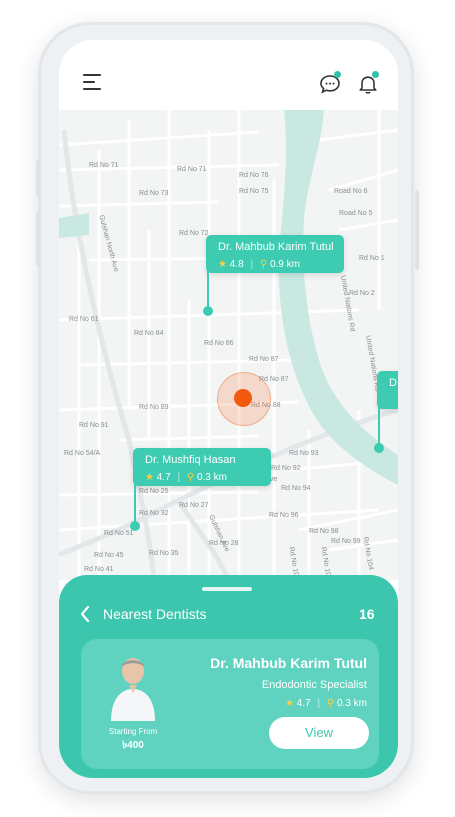 The width and height of the screenshot is (455, 817). What do you see at coordinates (284, 515) in the screenshot?
I see `map-street-label: Rd No 96` at bounding box center [284, 515].